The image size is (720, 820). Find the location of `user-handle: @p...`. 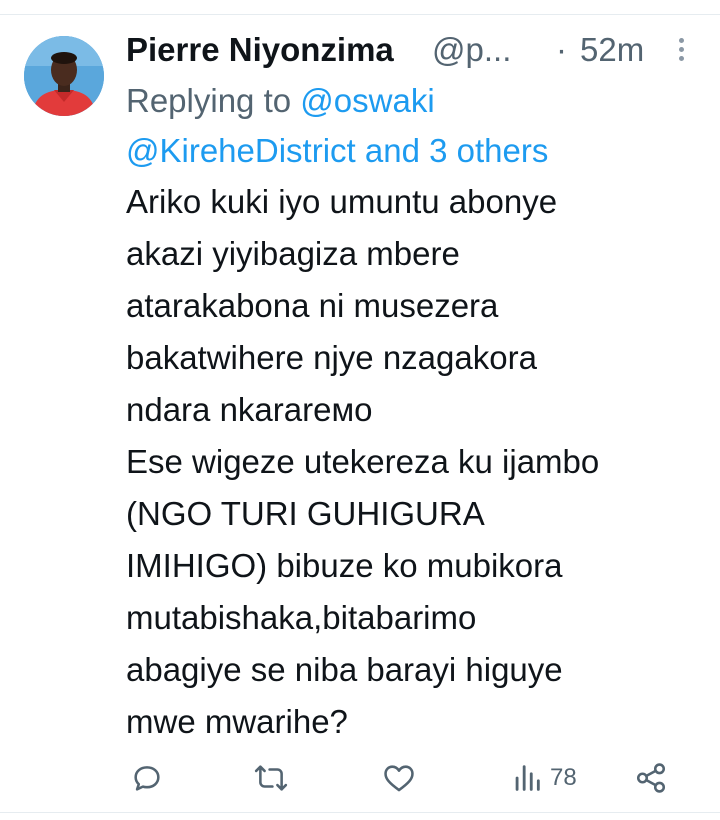

user-handle: @p... is located at coordinates (471, 50).